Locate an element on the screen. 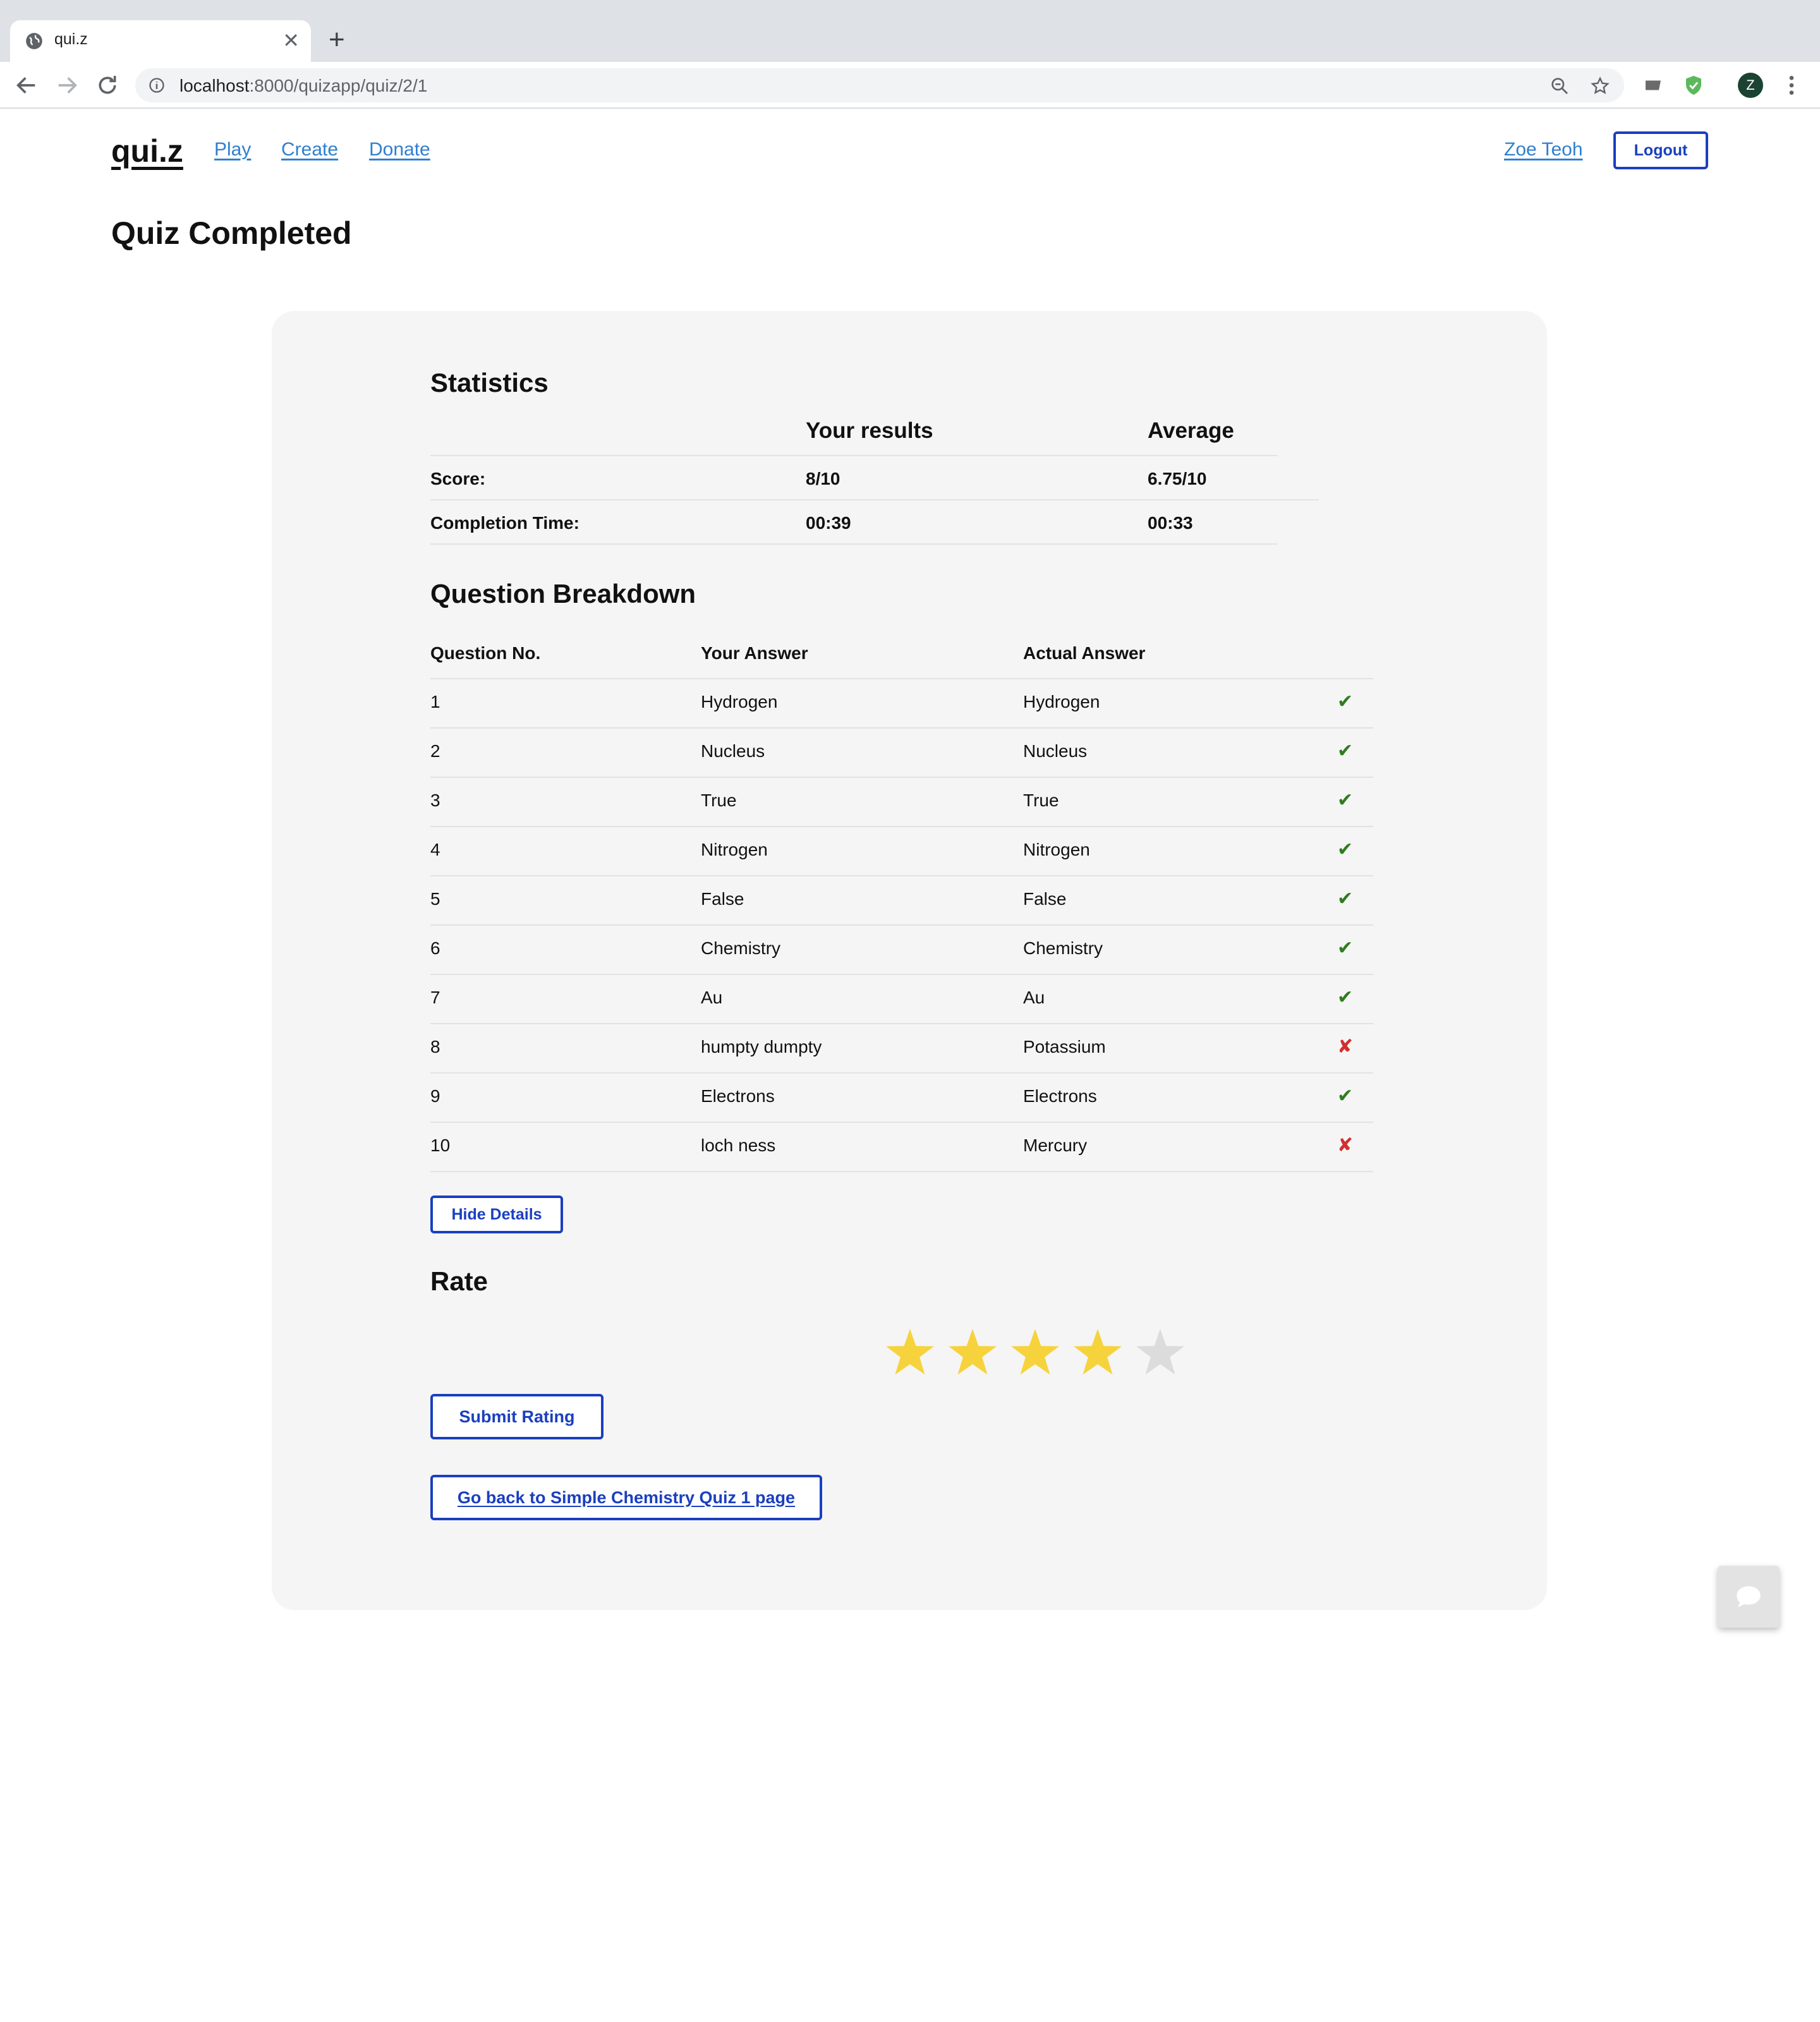 This screenshot has width=1820, height=2022. hide-details-button: Hide Details is located at coordinates (496, 1214).